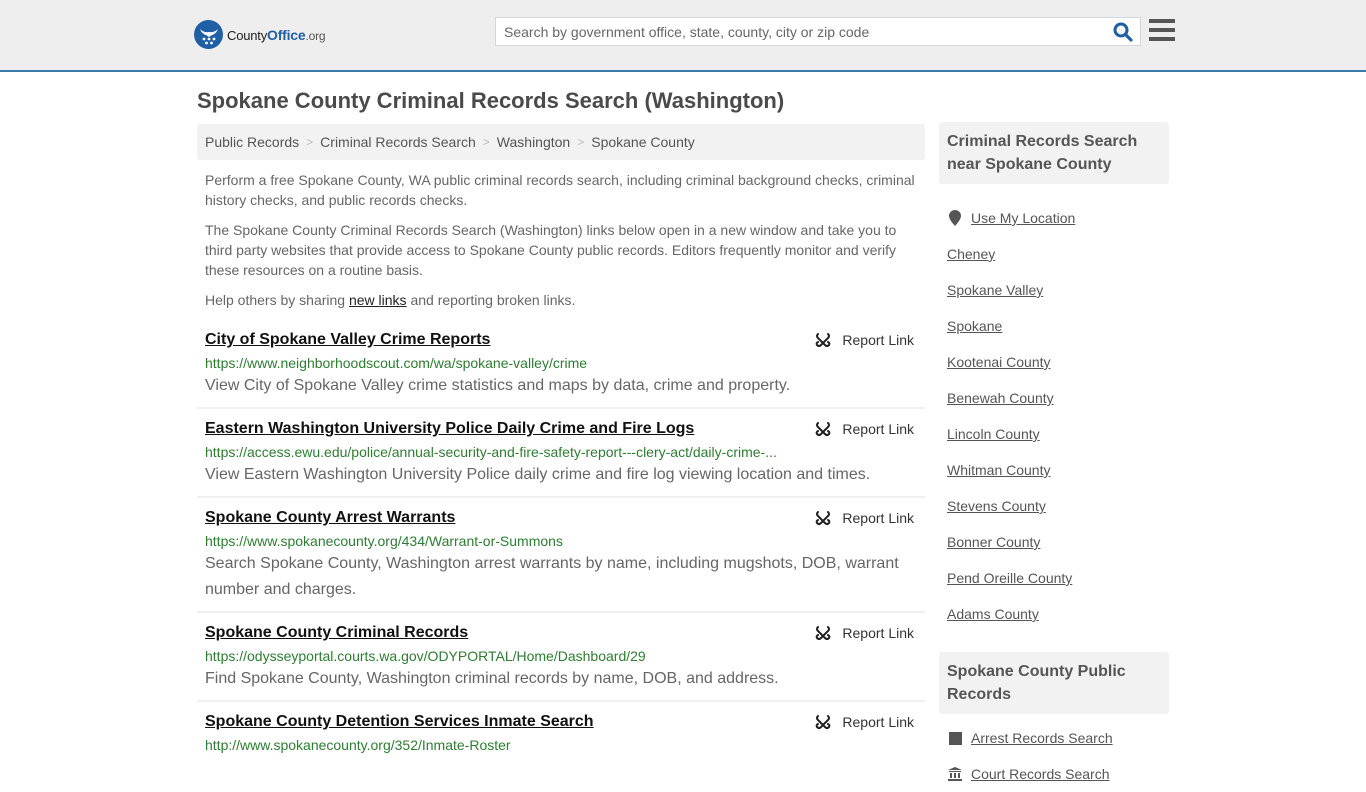  I want to click on nearby-item: Adams County, so click(1054, 614).